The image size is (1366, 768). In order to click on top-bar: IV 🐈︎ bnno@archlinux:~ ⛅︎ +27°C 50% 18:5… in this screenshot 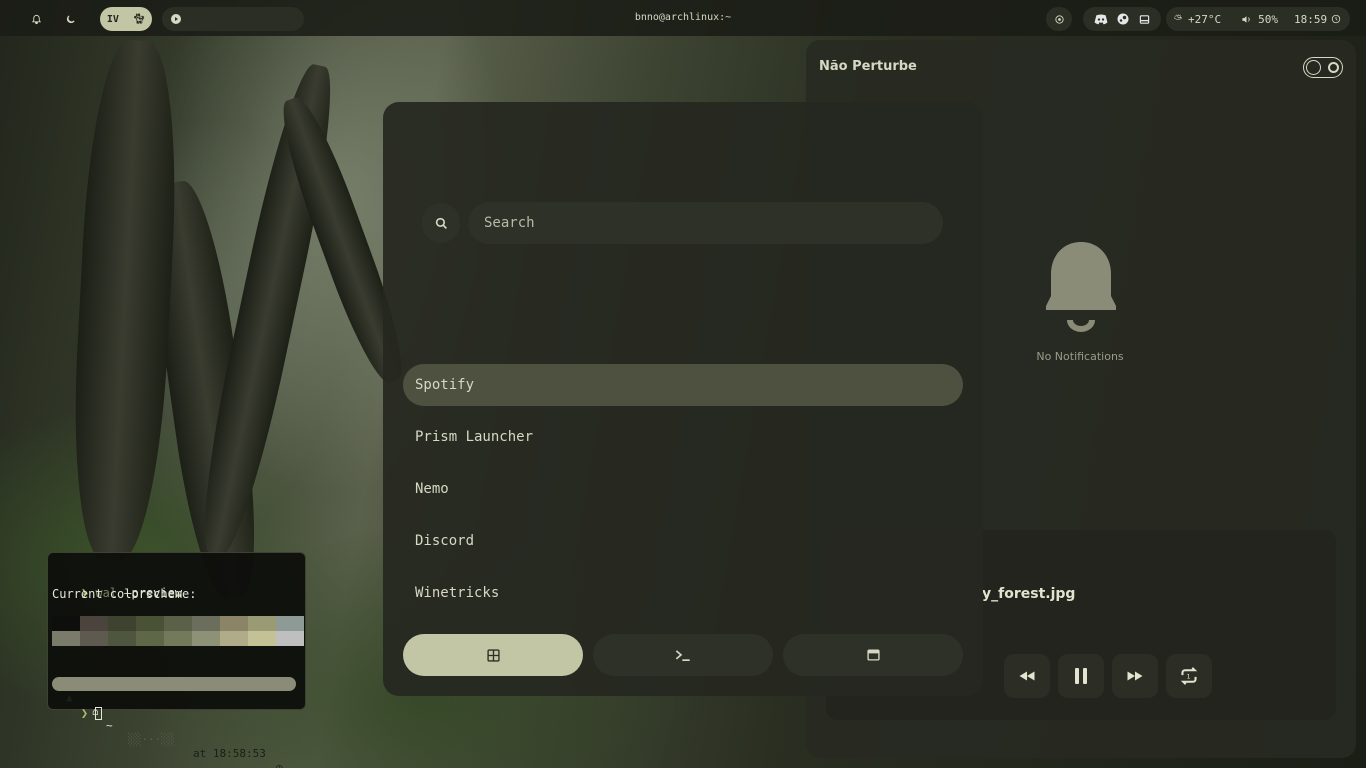, I will do `click(683, 18)`.